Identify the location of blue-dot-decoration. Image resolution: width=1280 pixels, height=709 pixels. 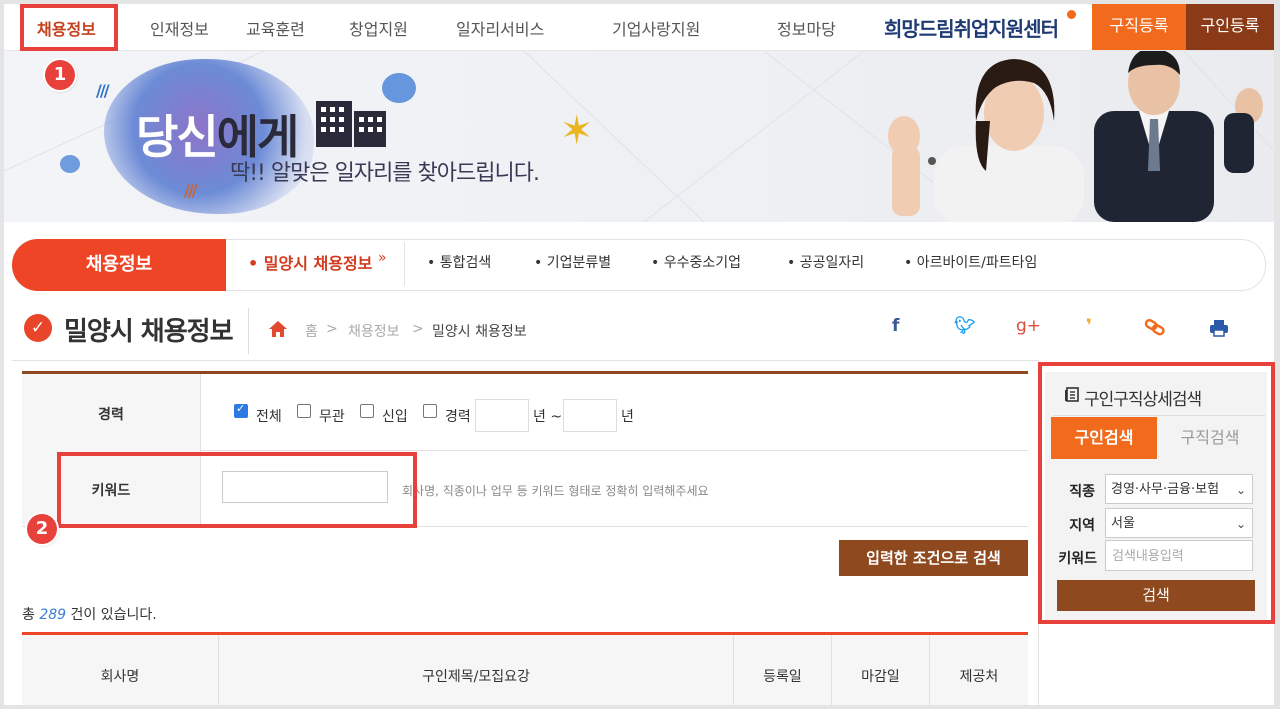
(70, 164).